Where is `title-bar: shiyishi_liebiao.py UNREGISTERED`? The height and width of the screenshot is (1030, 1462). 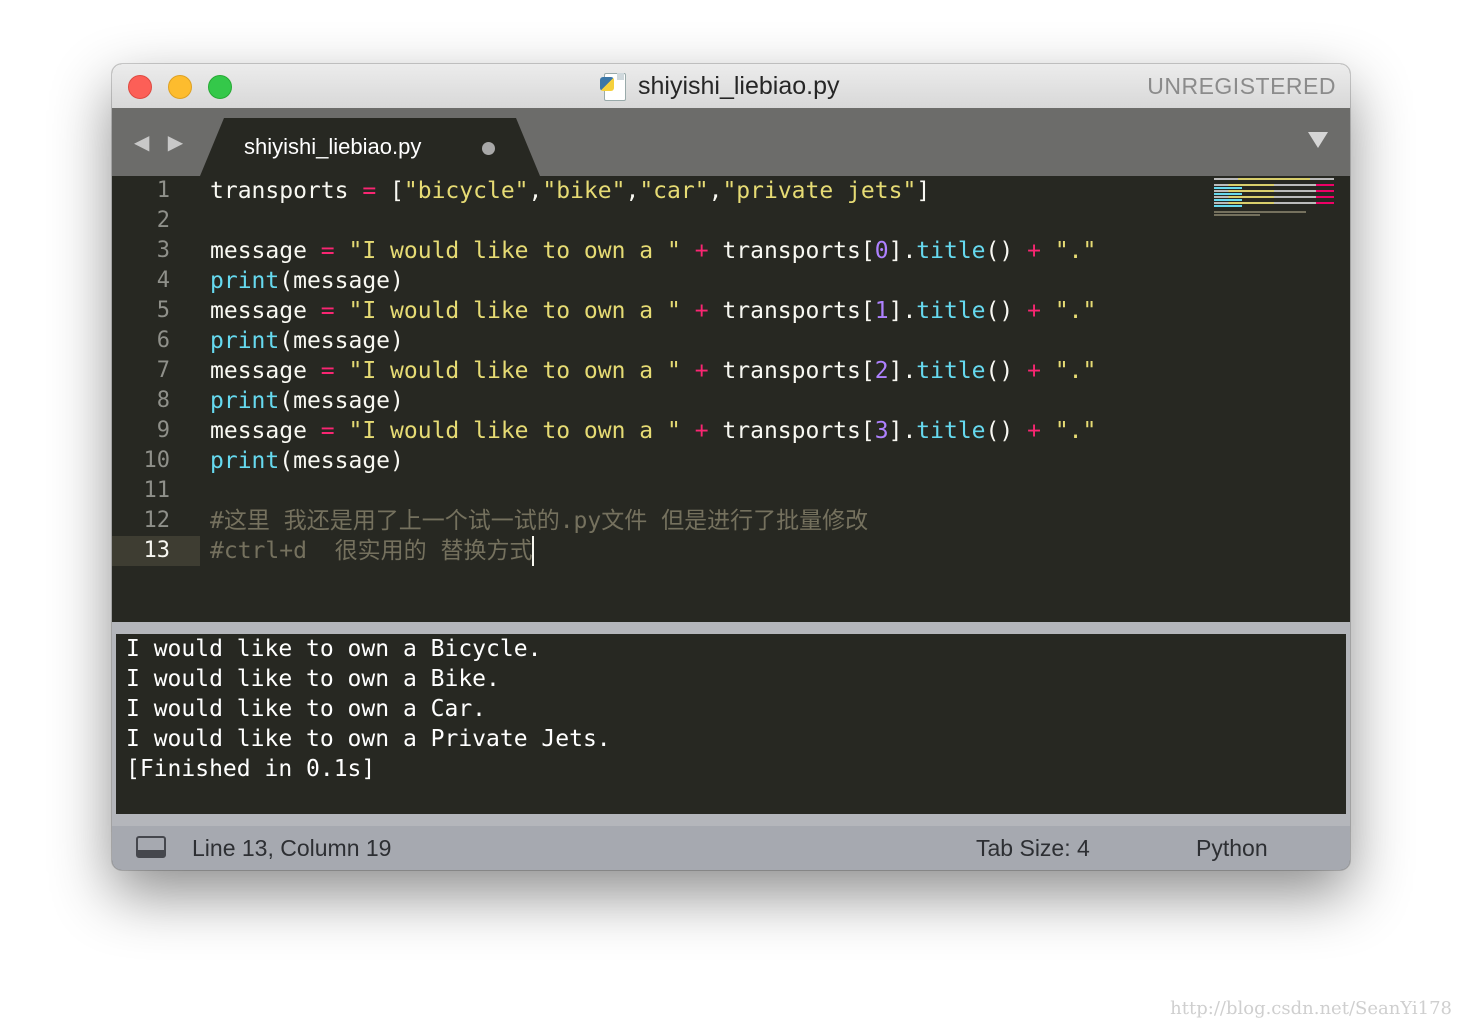 title-bar: shiyishi_liebiao.py UNREGISTERED is located at coordinates (731, 86).